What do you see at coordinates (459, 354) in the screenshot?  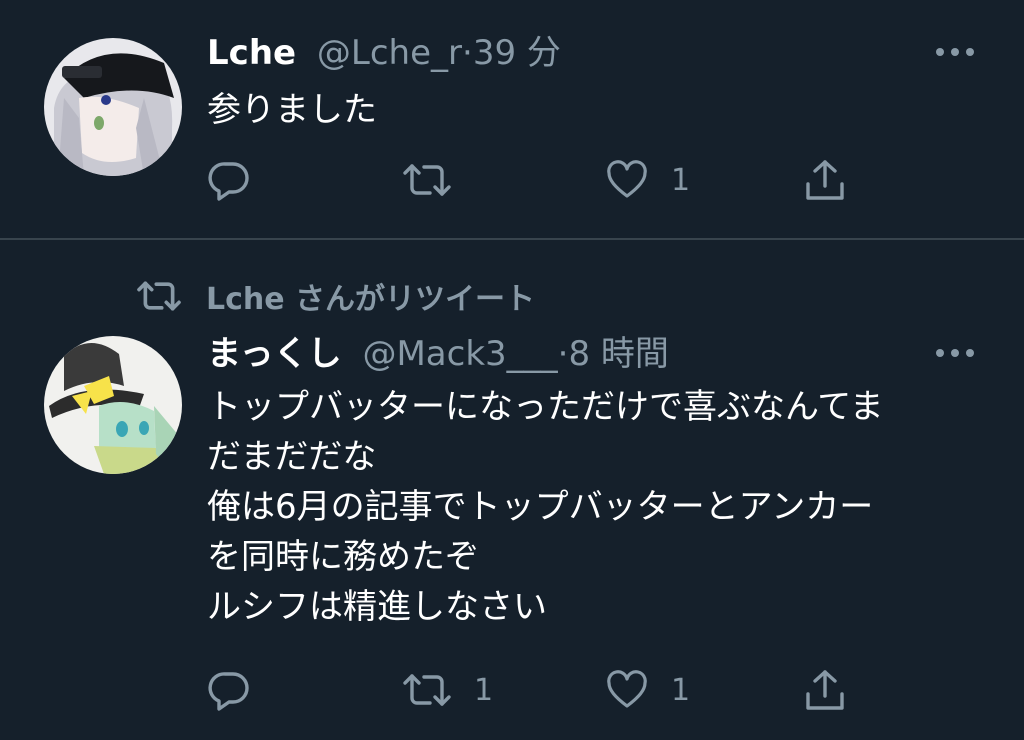 I see `handle: @Mack3___` at bounding box center [459, 354].